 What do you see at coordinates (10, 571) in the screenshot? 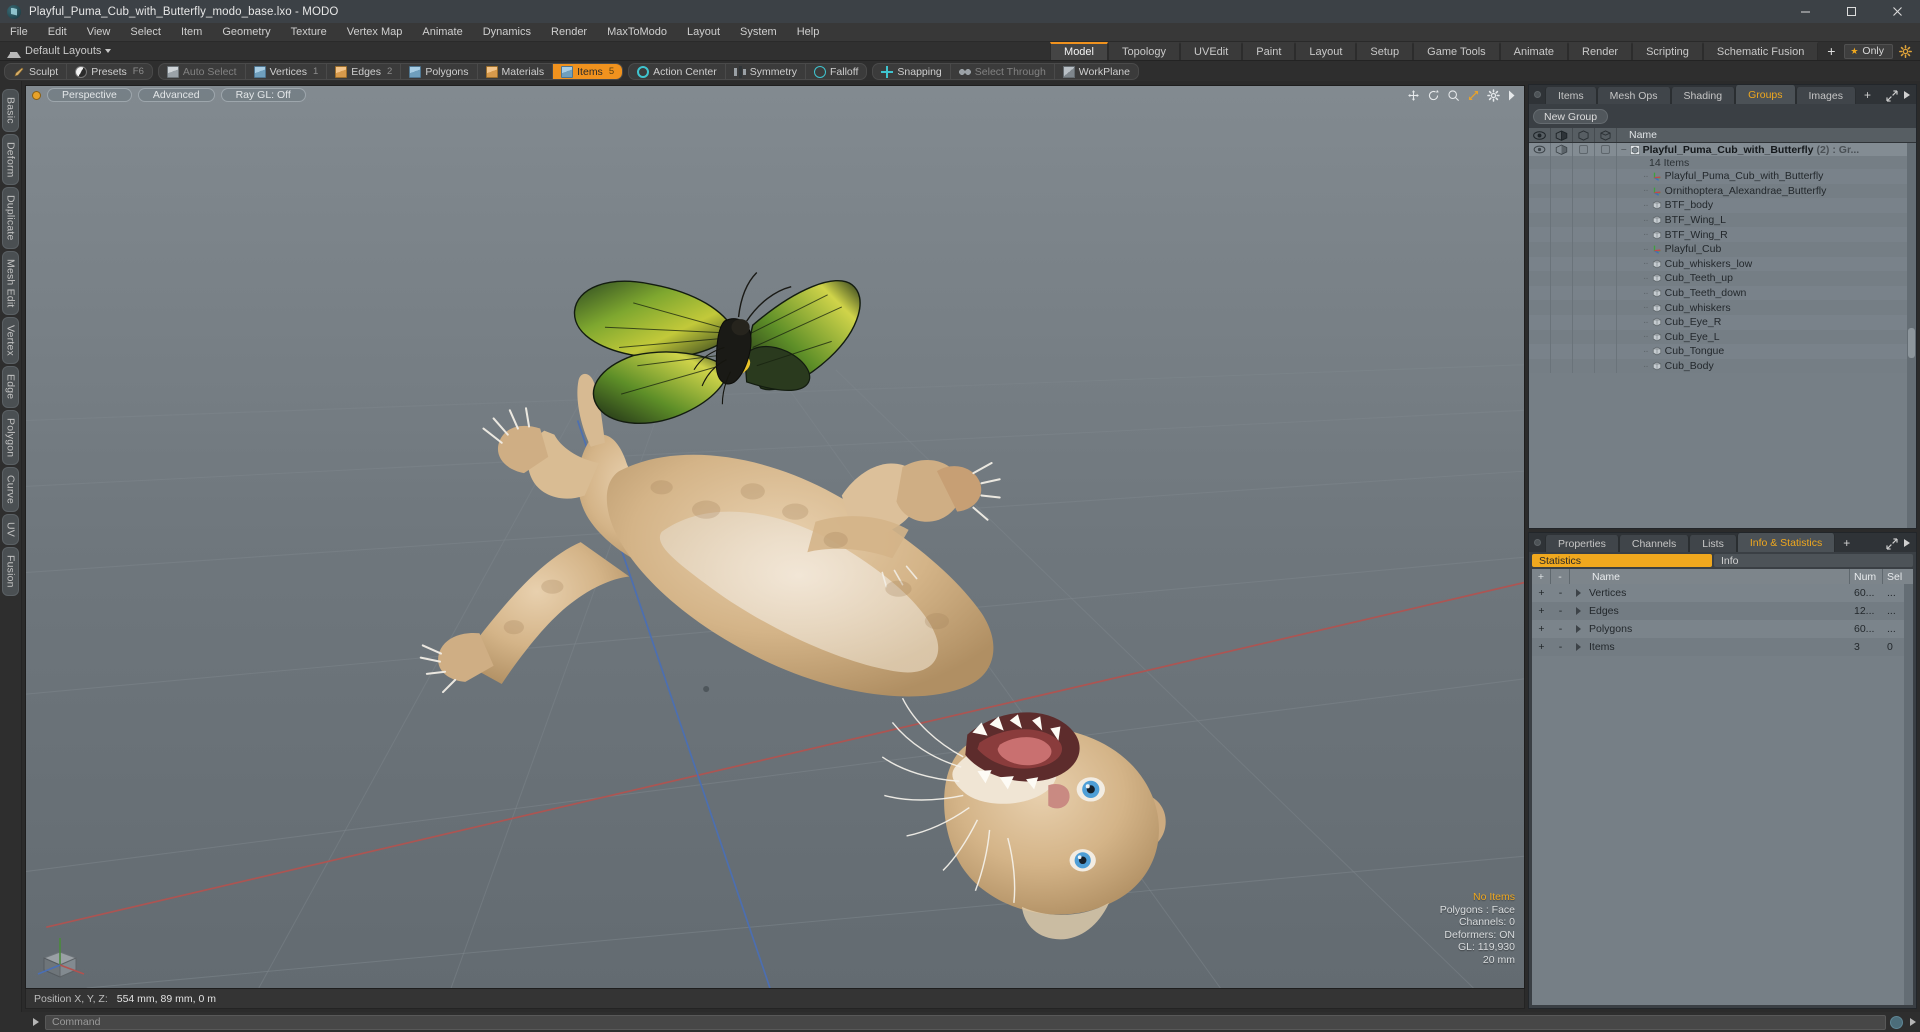
I see `rail-tab-fusion: Fusion` at bounding box center [10, 571].